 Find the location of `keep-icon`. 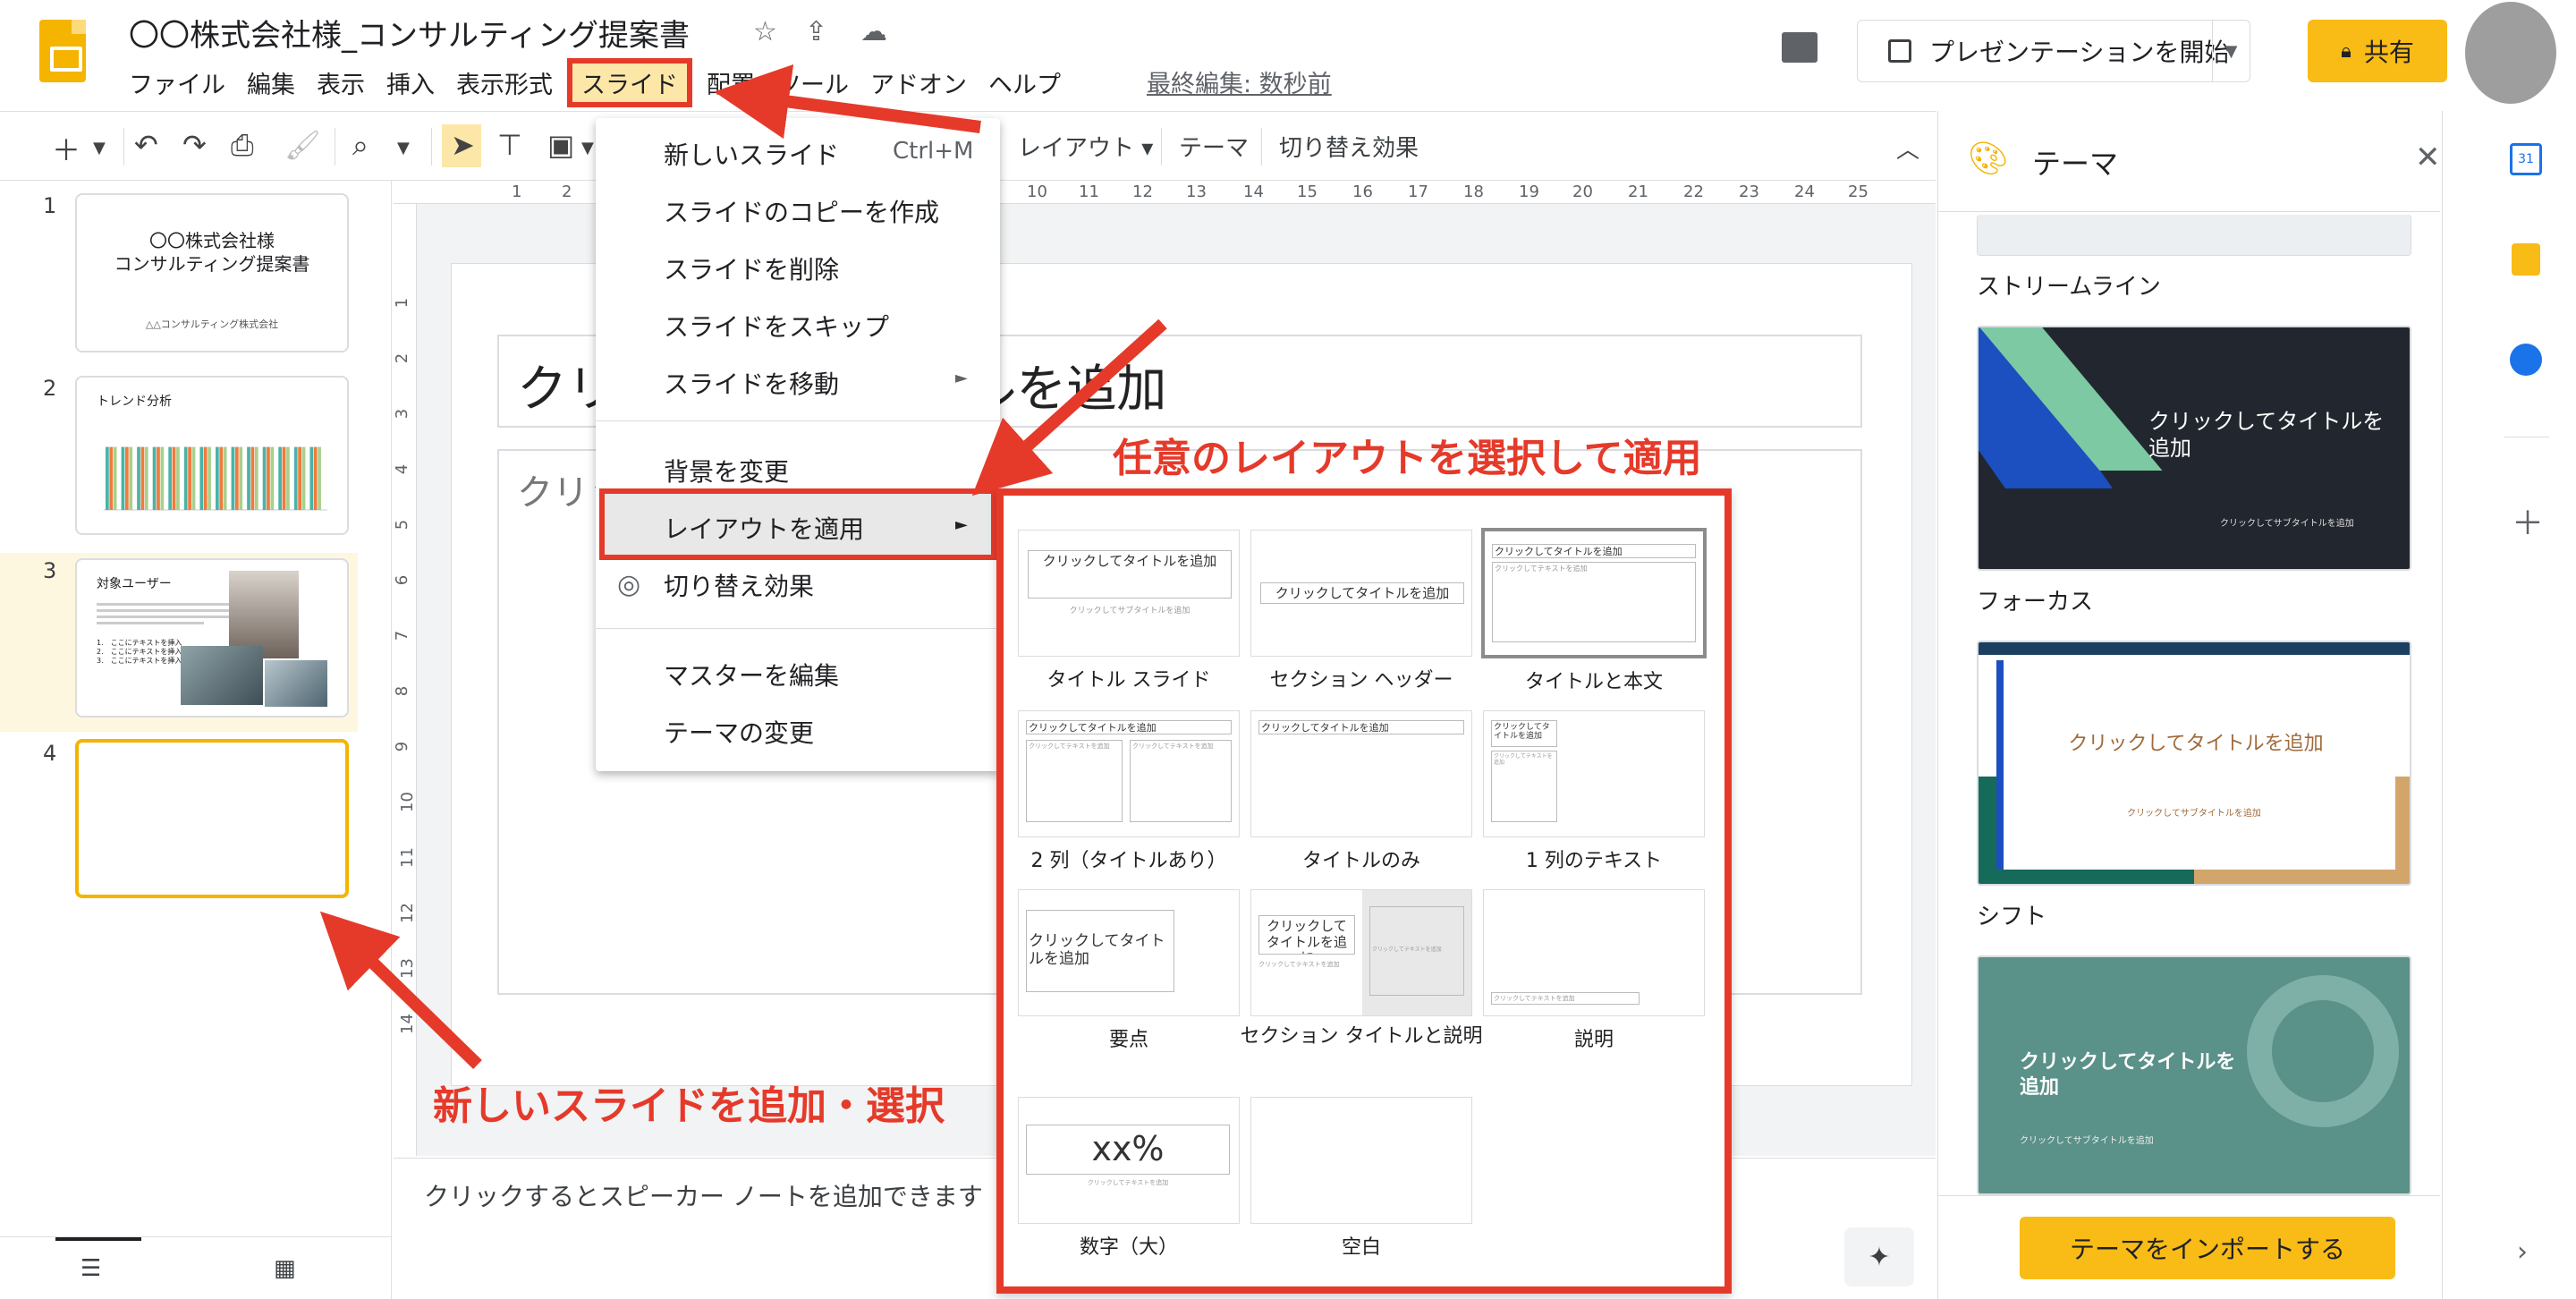

keep-icon is located at coordinates (2526, 259).